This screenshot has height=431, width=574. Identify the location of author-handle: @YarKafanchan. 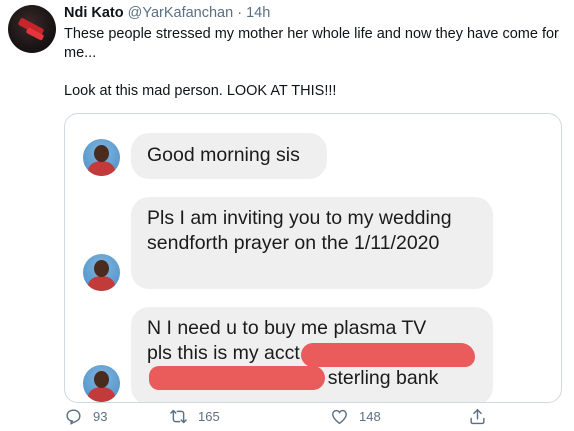
(181, 13).